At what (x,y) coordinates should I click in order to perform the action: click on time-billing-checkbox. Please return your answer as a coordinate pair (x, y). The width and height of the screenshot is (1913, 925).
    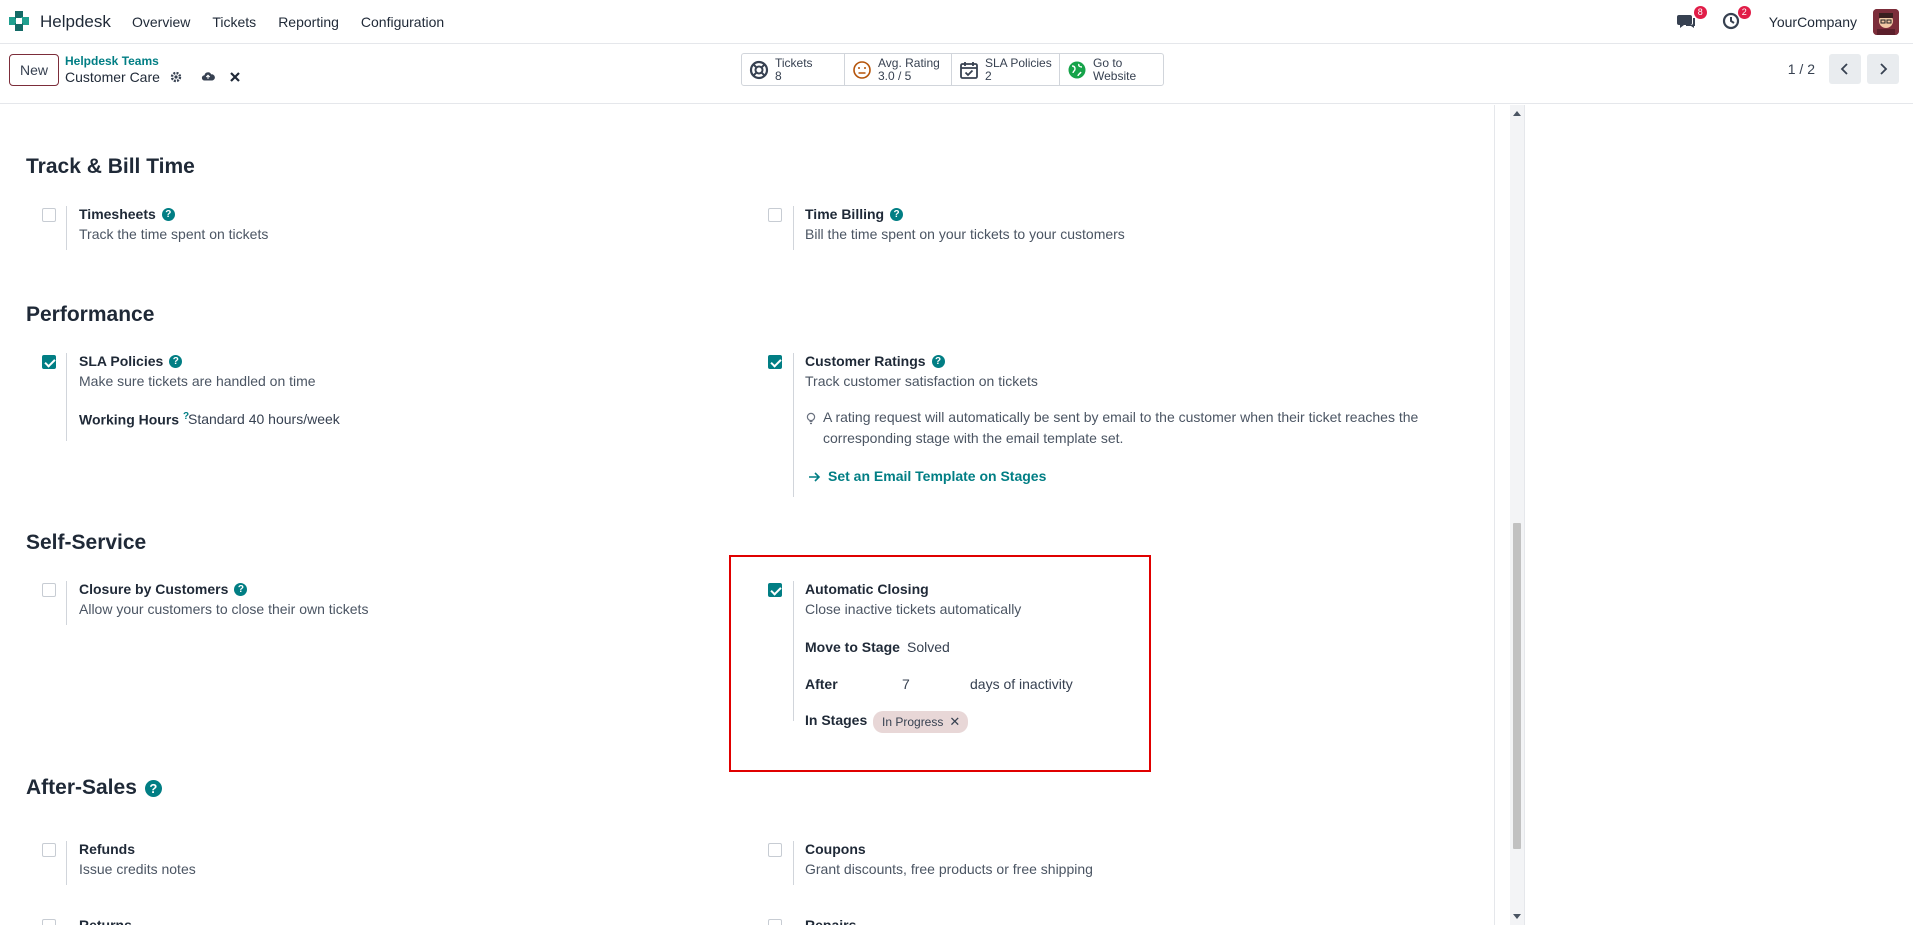
    Looking at the image, I should click on (775, 215).